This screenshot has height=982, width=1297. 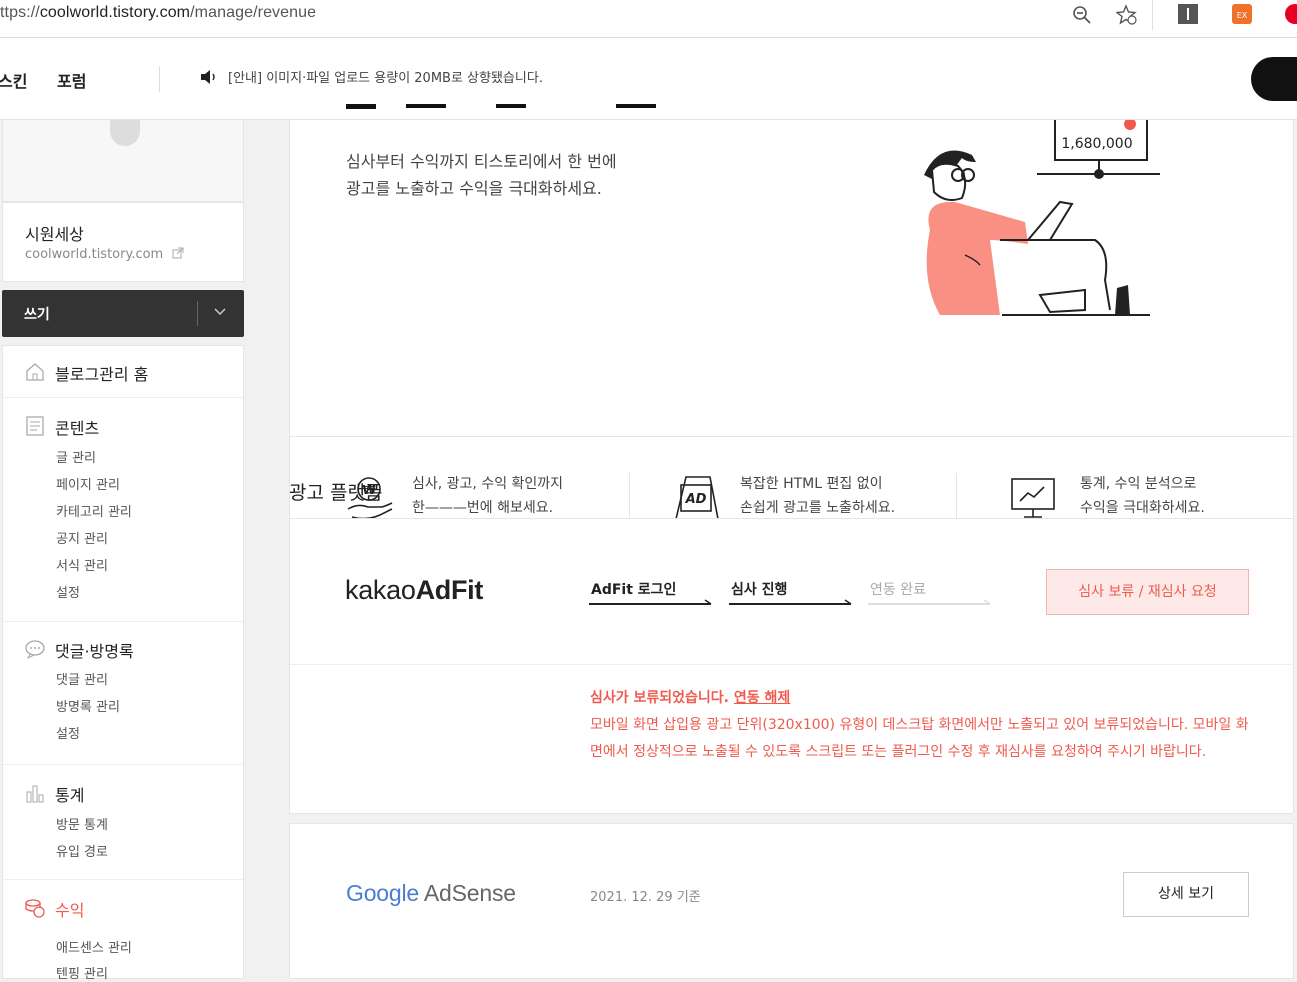 I want to click on sidebar-item-contents: 콘텐츠, so click(x=77, y=427).